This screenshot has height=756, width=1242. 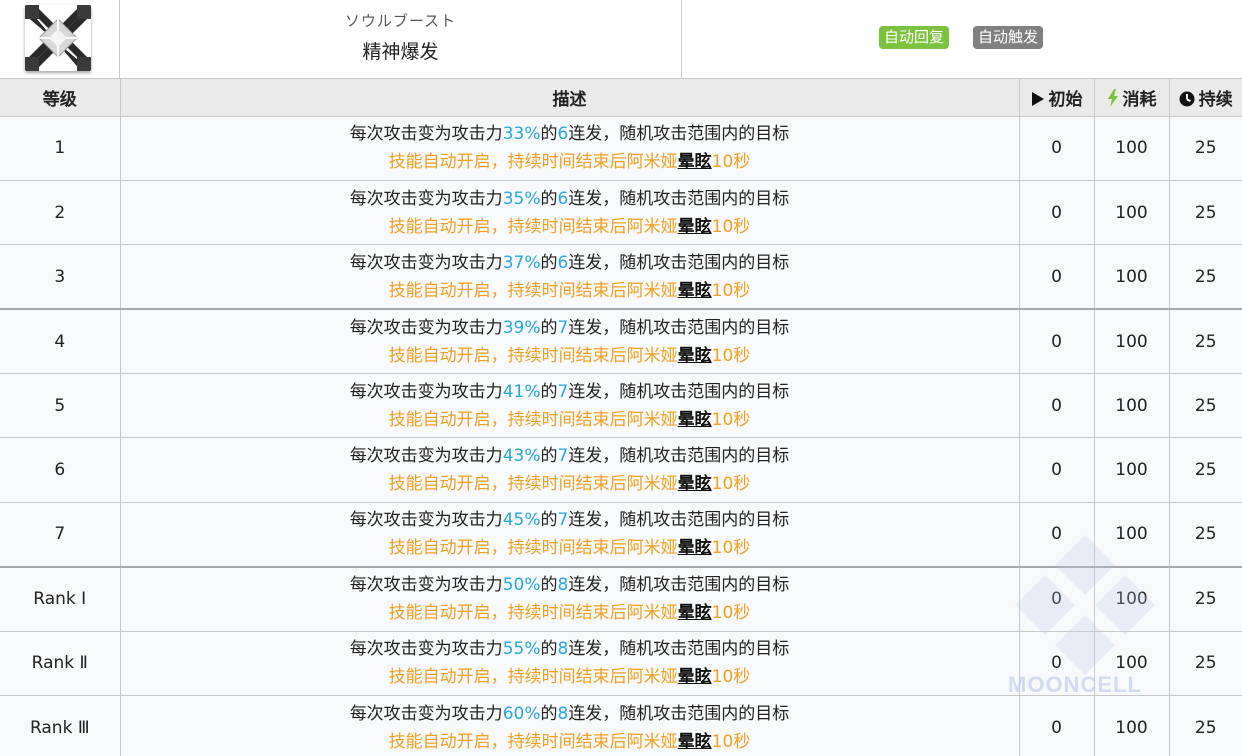 What do you see at coordinates (60, 664) in the screenshot?
I see `level-cell: Rank Ⅱ` at bounding box center [60, 664].